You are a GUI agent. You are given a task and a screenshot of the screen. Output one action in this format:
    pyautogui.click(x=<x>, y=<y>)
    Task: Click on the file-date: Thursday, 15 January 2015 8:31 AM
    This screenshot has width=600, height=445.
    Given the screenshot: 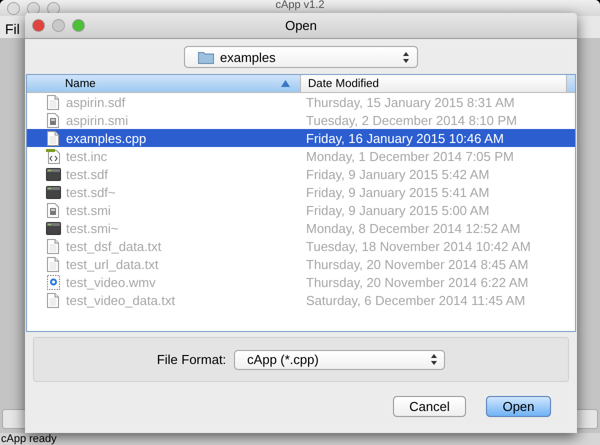 What is the action you would take?
    pyautogui.click(x=410, y=102)
    